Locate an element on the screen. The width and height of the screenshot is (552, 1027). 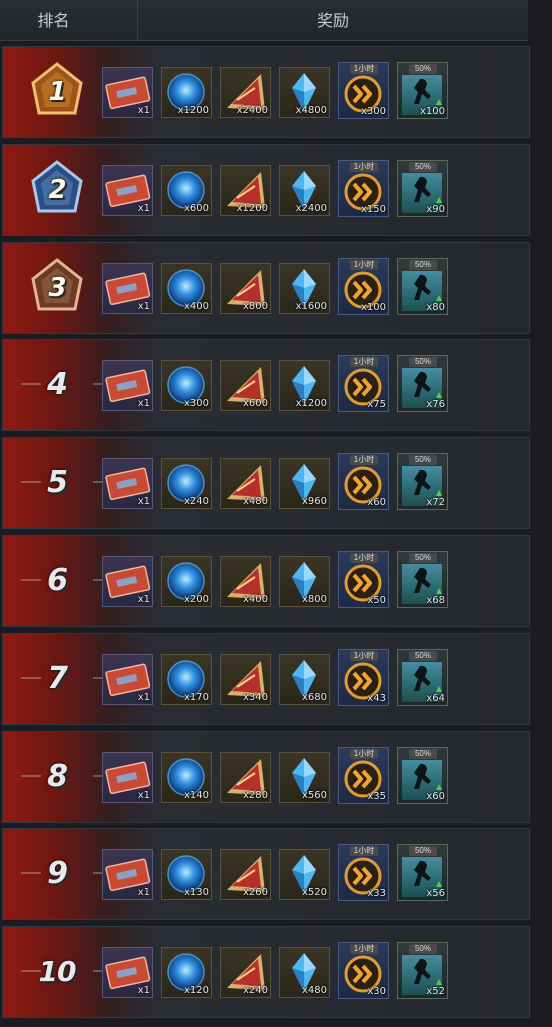
reward-item: x680 is located at coordinates (304, 679).